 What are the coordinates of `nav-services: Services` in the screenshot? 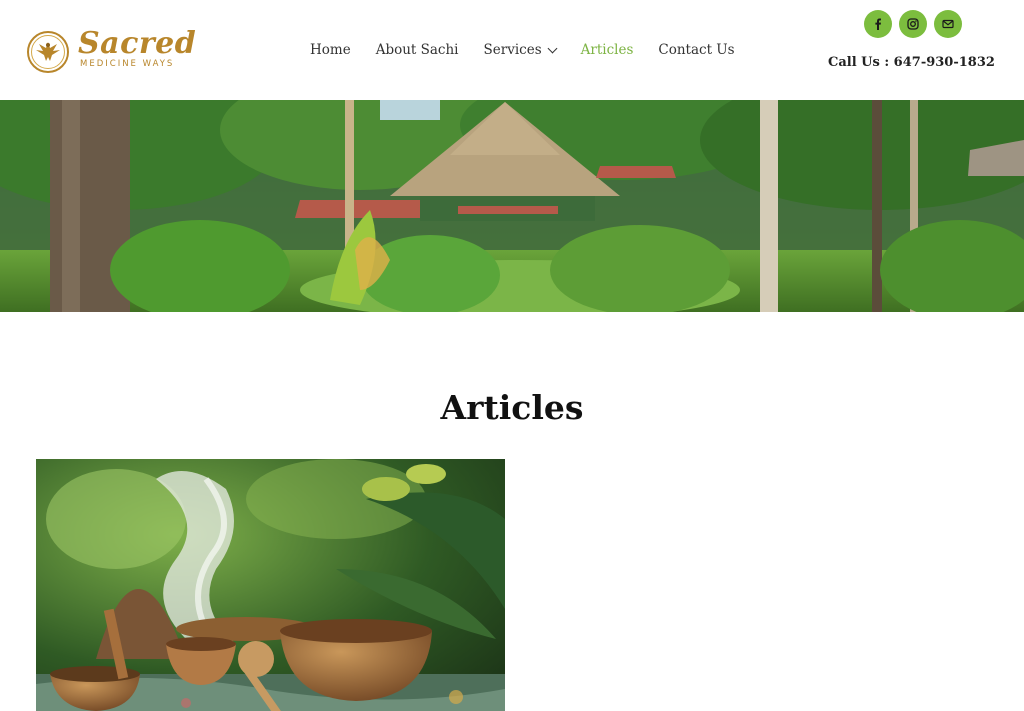 It's located at (520, 50).